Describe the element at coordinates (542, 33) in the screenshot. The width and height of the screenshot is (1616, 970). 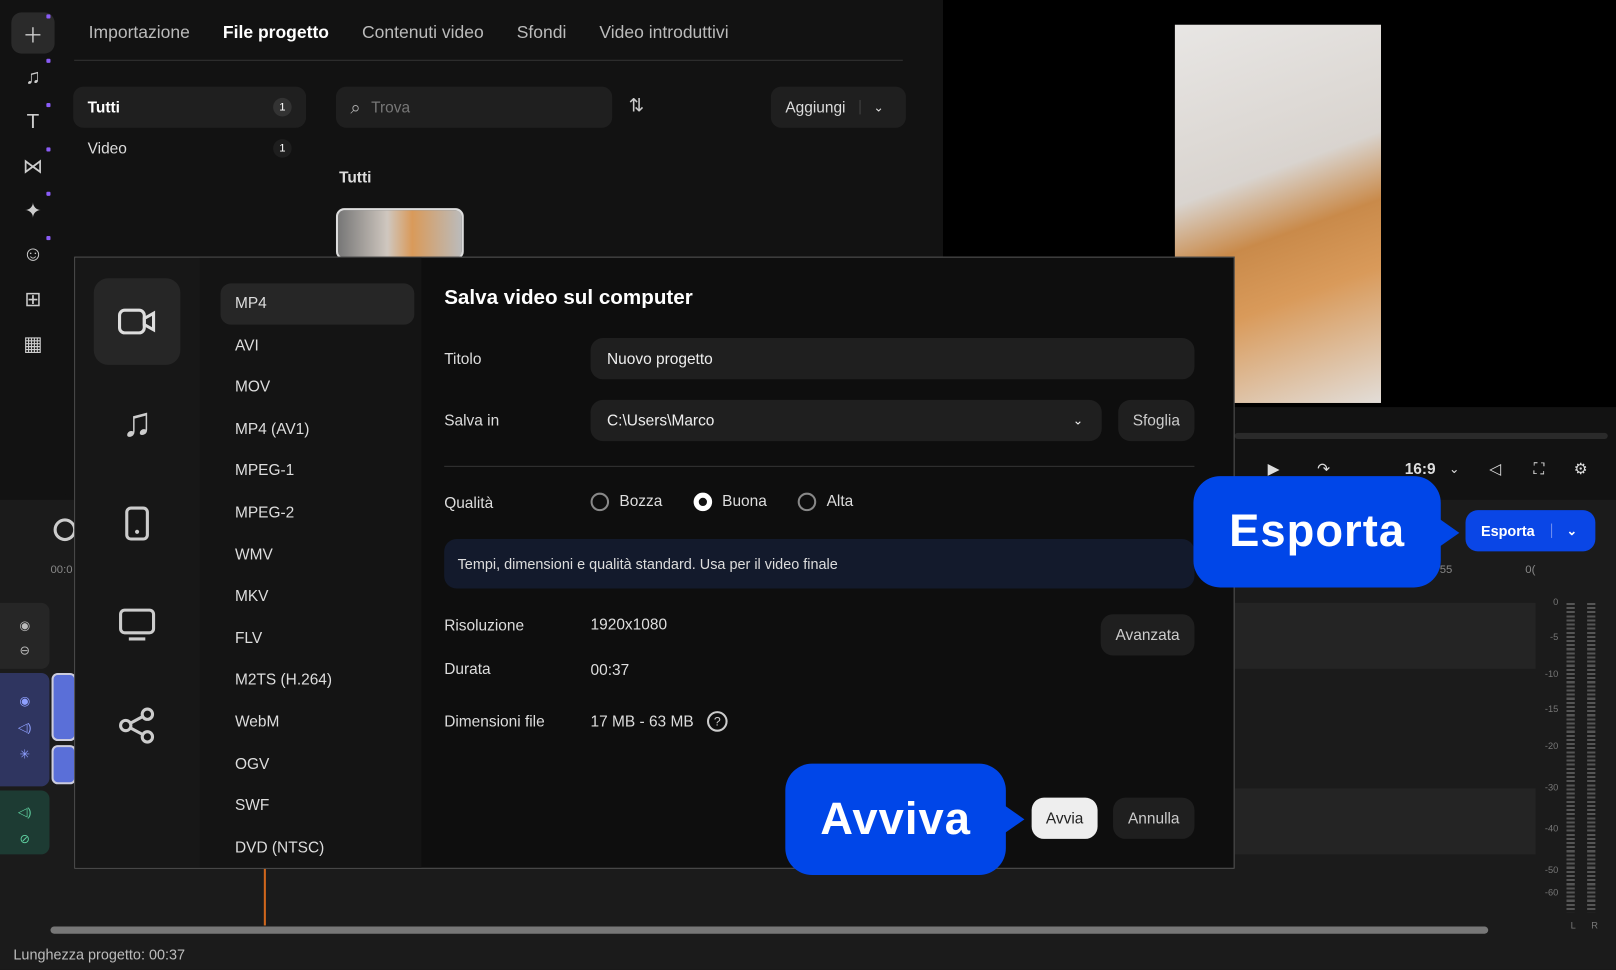
I see `tab-sfondi: Sfondi` at that location.